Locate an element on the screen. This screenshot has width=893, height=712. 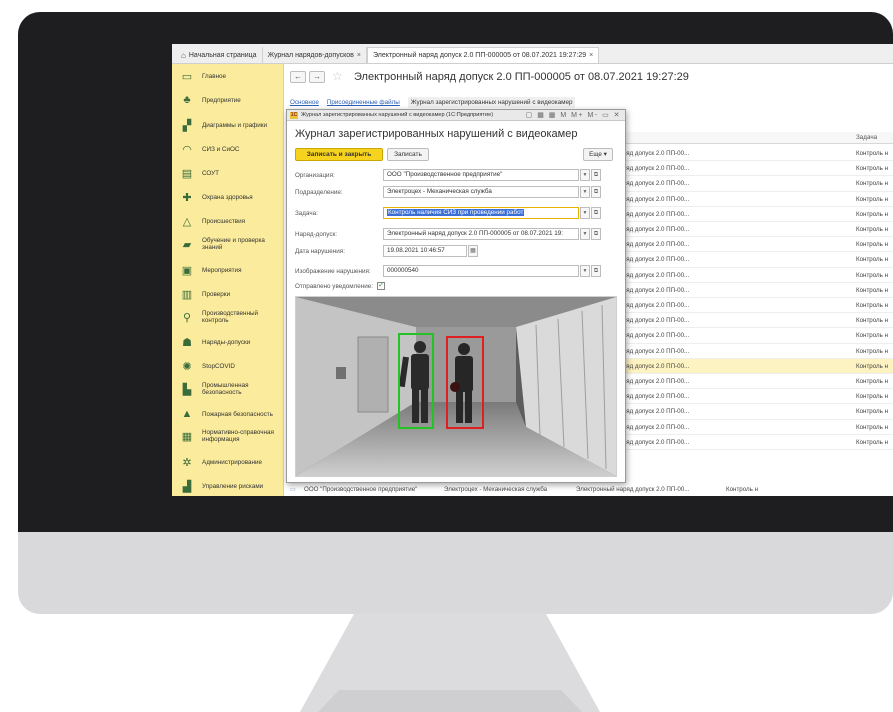
window-controls: ▢ ▦ ▦ M M+ M- ▭ ✕ is located at coordinates (573, 115).